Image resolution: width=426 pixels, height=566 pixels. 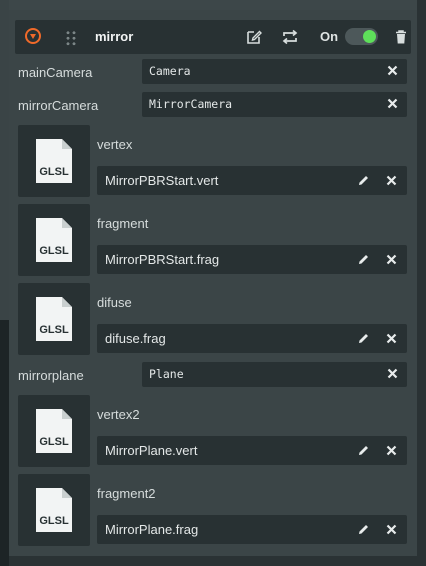 I want to click on page-top-strip, so click(x=213, y=5).